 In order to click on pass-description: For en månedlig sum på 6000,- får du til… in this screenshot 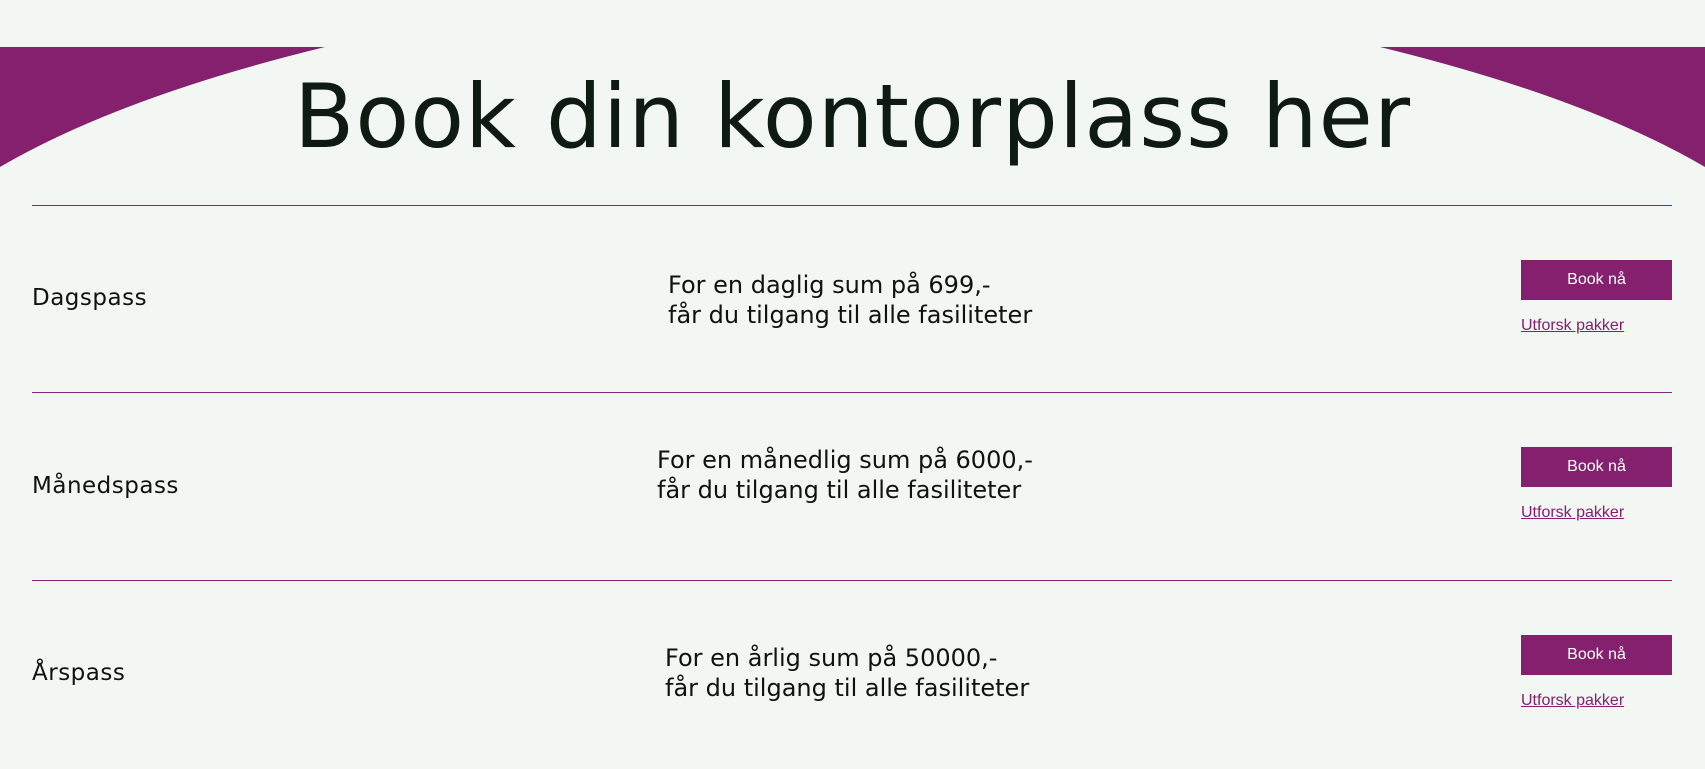, I will do `click(845, 475)`.